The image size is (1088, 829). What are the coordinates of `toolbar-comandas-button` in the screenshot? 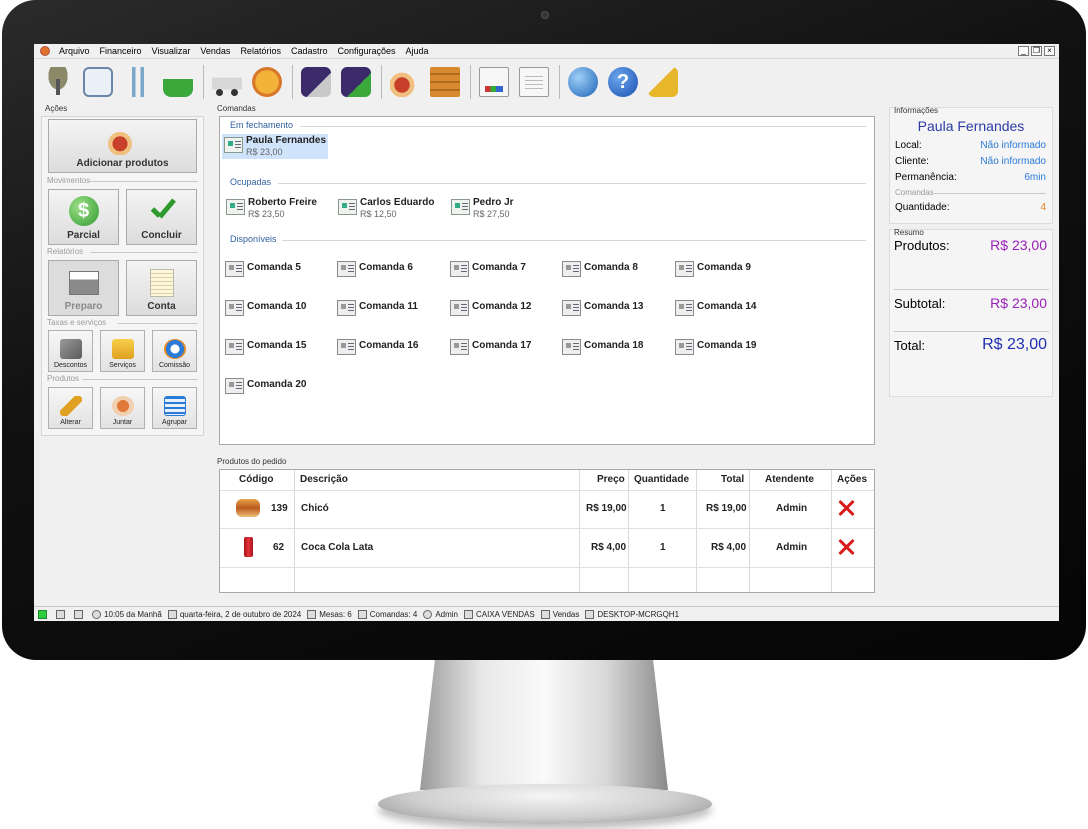 It's located at (98, 82).